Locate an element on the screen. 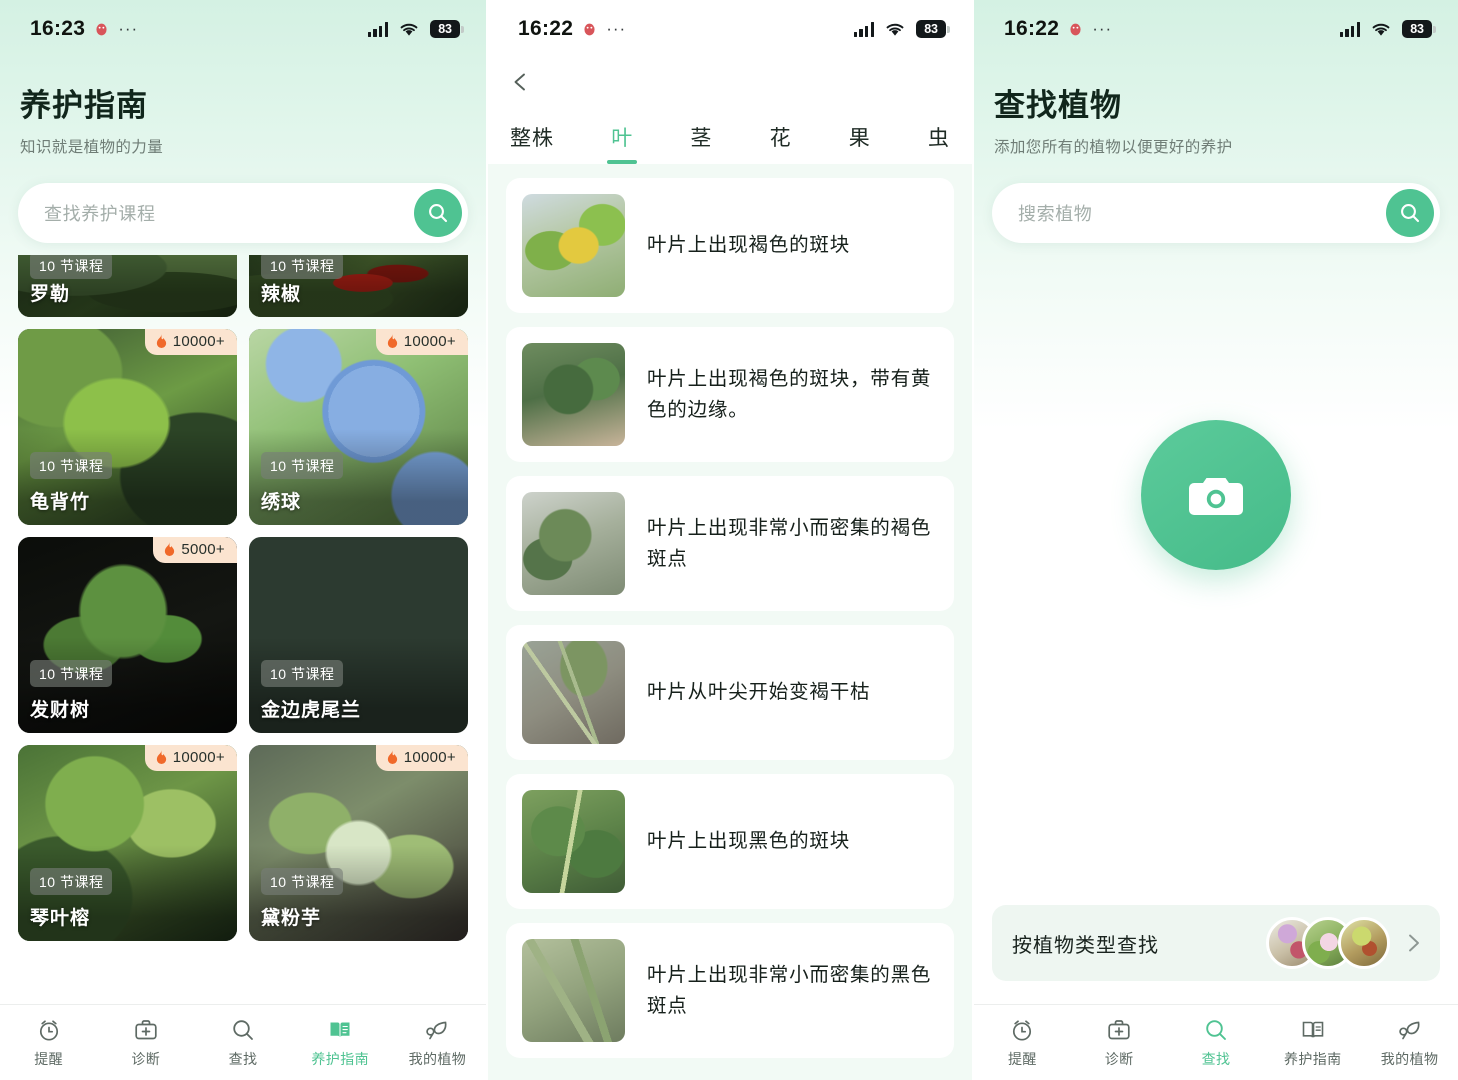  course-search-bar: 查找养护课程 is located at coordinates (243, 213).